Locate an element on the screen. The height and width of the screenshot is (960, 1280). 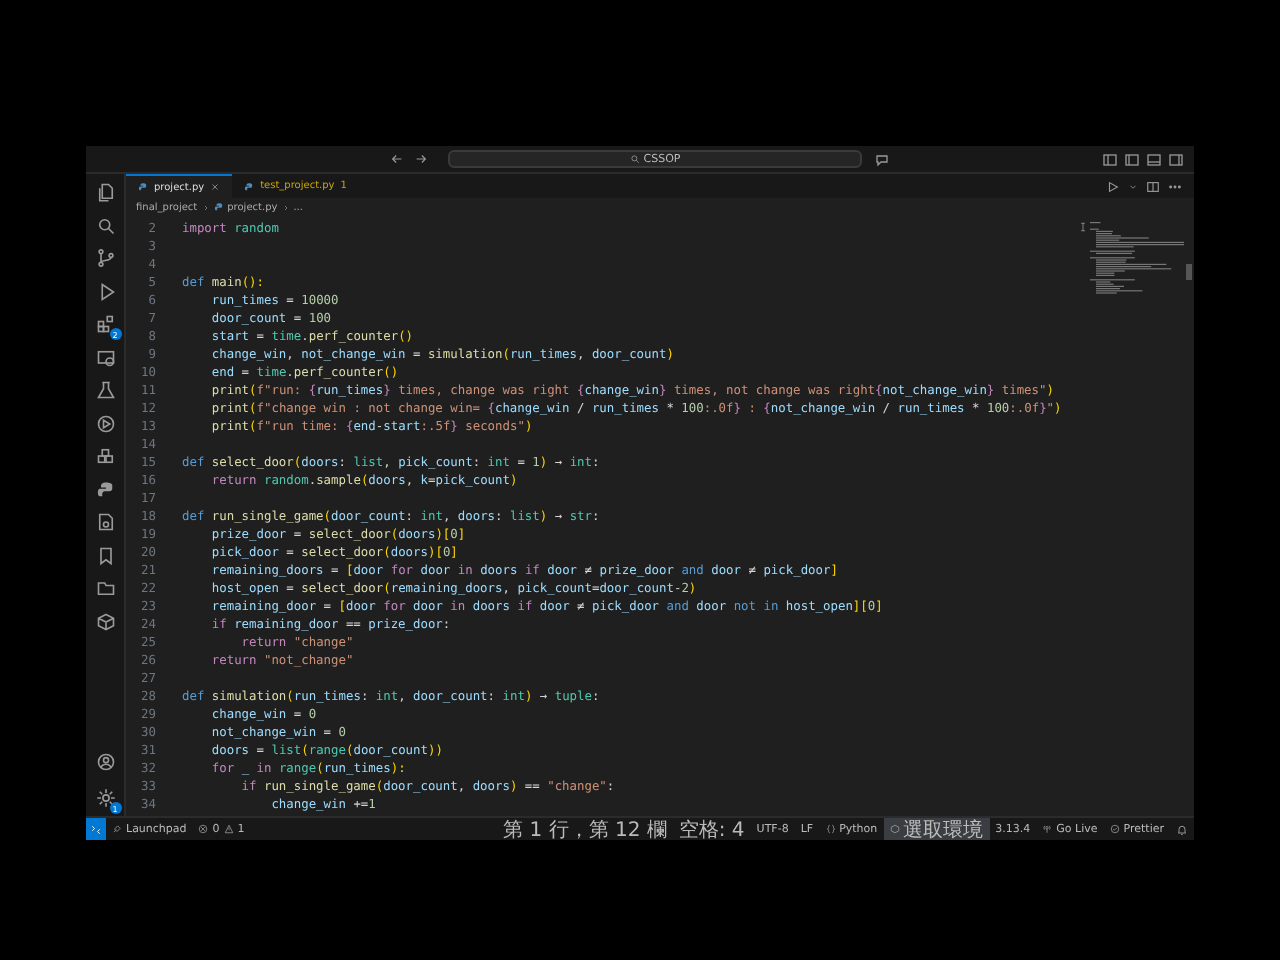
panel-toggle-icon is located at coordinates (1154, 159).